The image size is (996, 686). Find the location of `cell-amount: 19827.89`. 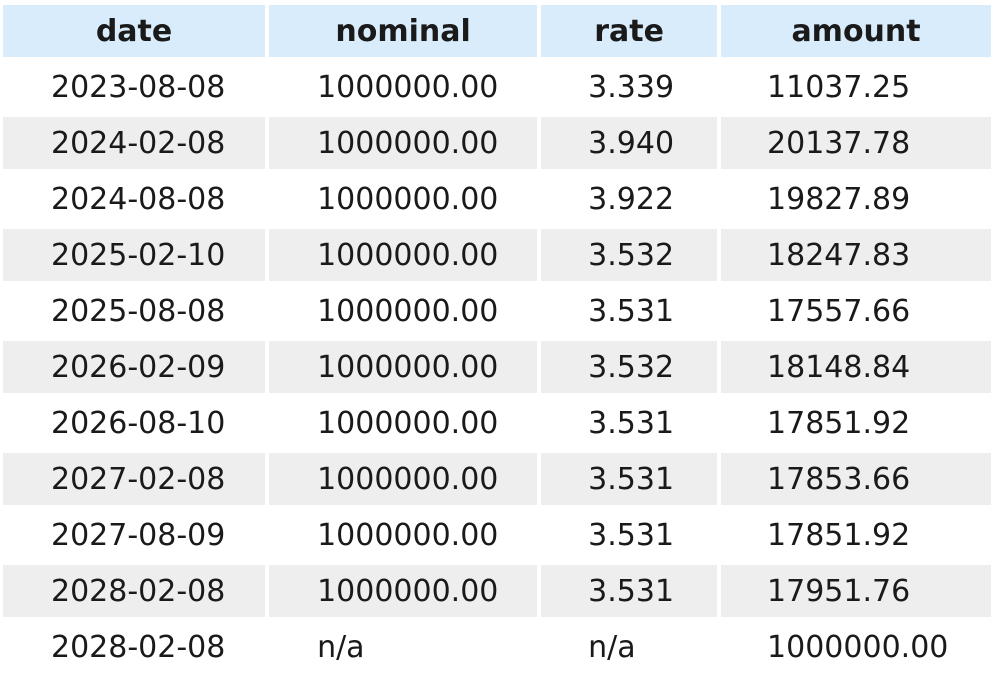

cell-amount: 19827.89 is located at coordinates (839, 199).